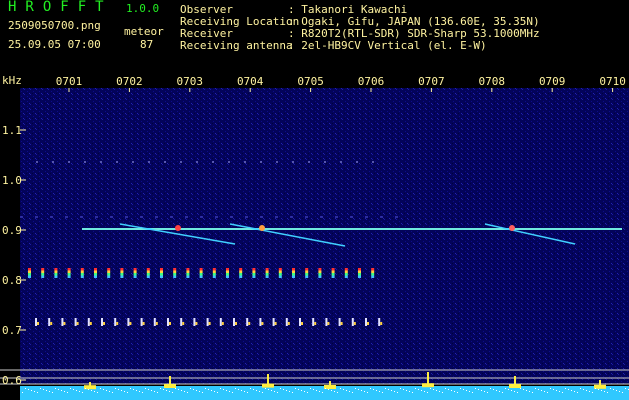  I want to click on freq-label: 1.0, so click(12, 180).